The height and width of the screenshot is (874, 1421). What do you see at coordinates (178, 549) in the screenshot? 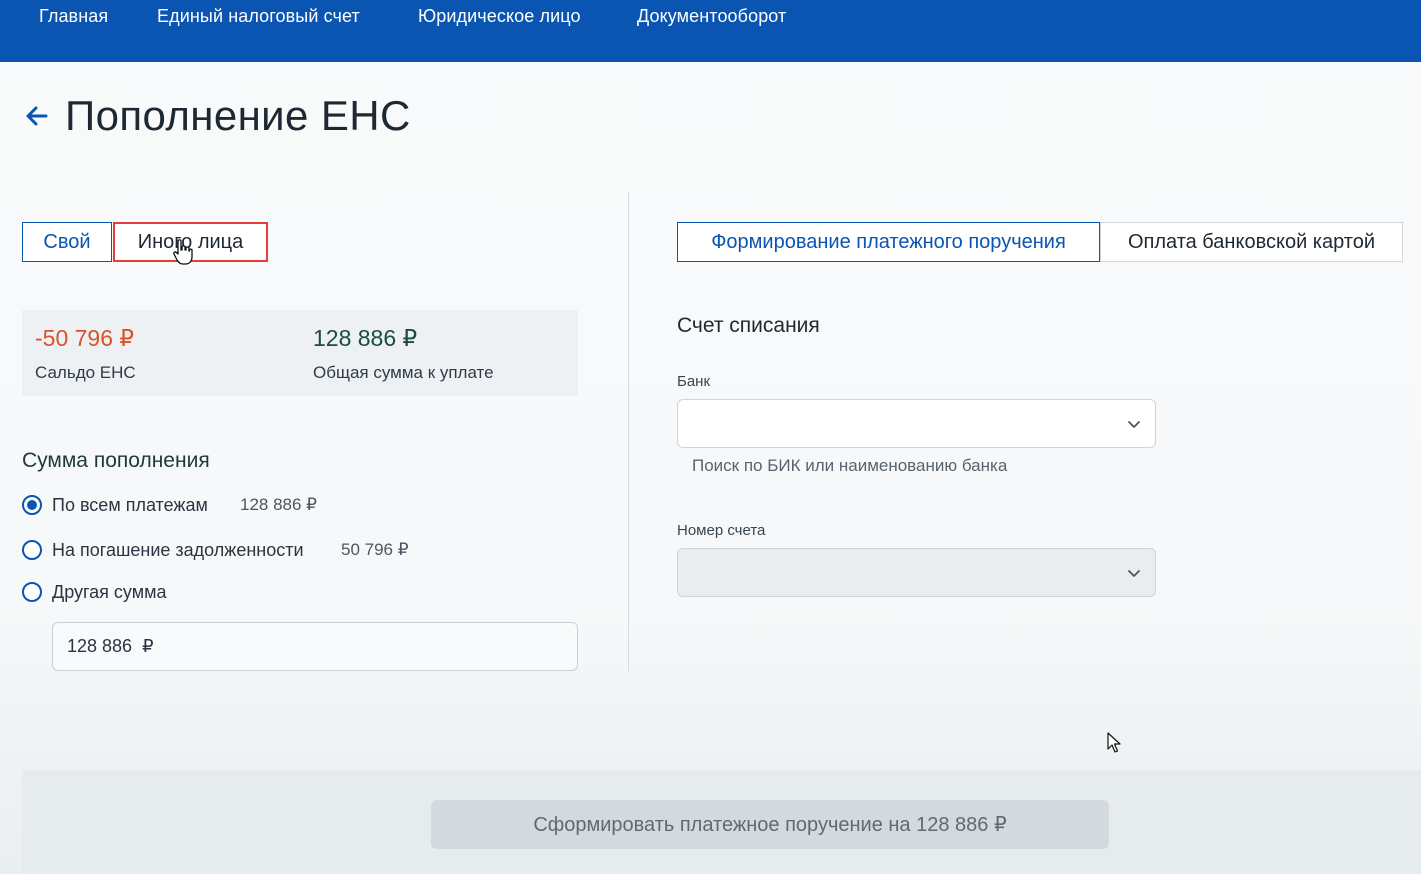
I see `radio-label: На погашение задолженности` at bounding box center [178, 549].